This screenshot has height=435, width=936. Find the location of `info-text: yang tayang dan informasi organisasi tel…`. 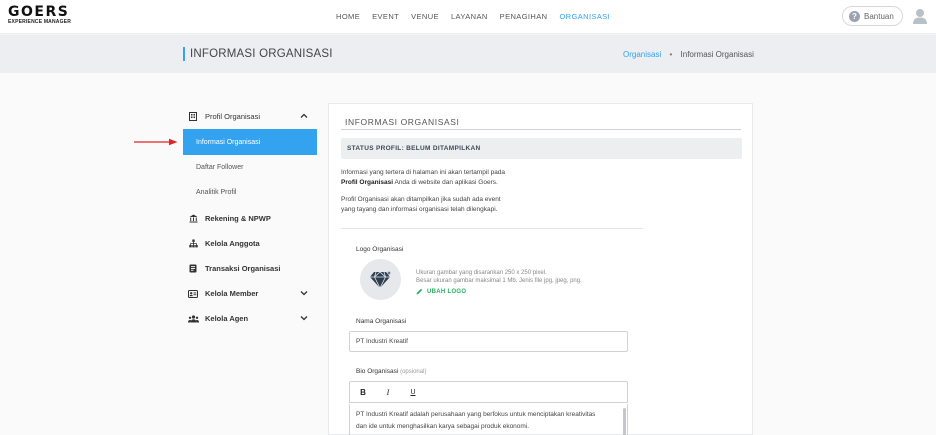

info-text: yang tayang dan informasi organisasi tel… is located at coordinates (419, 209).